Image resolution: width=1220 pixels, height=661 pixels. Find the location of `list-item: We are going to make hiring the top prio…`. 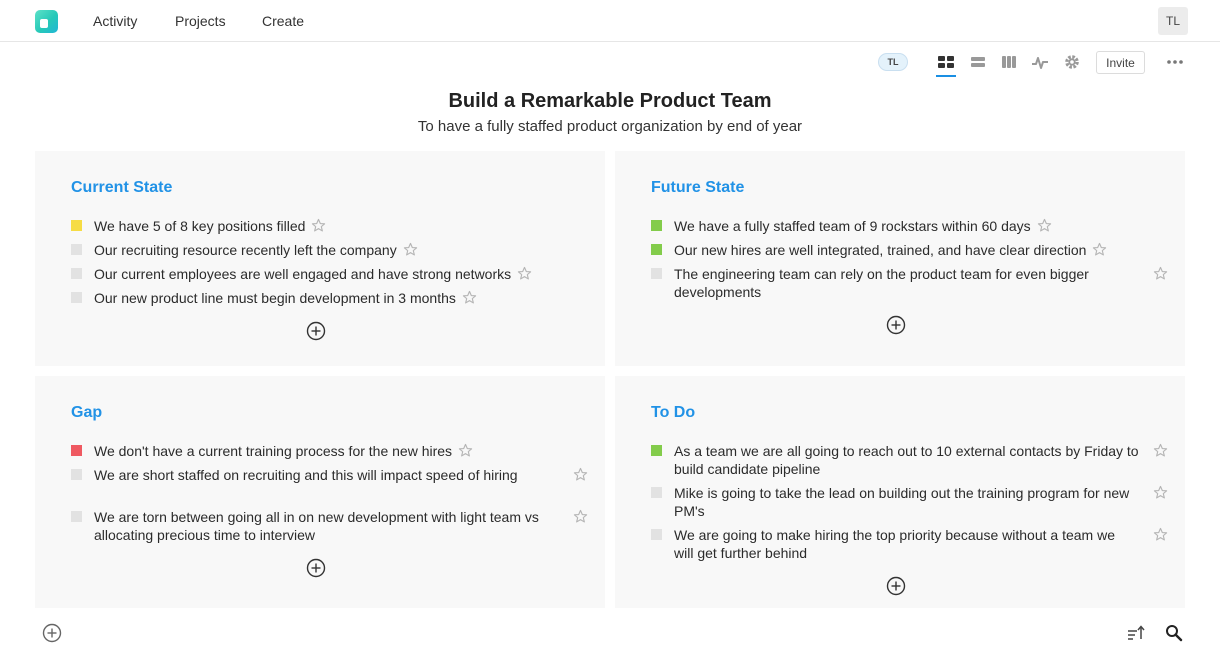

list-item: We are going to make hiring the top prio… is located at coordinates (886, 544).